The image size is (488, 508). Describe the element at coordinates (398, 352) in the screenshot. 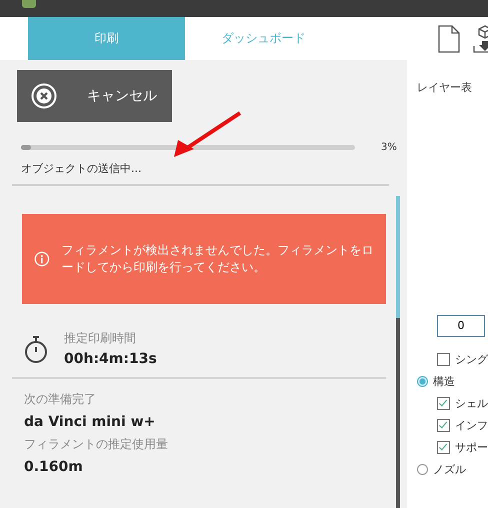

I see `scrollbar` at that location.